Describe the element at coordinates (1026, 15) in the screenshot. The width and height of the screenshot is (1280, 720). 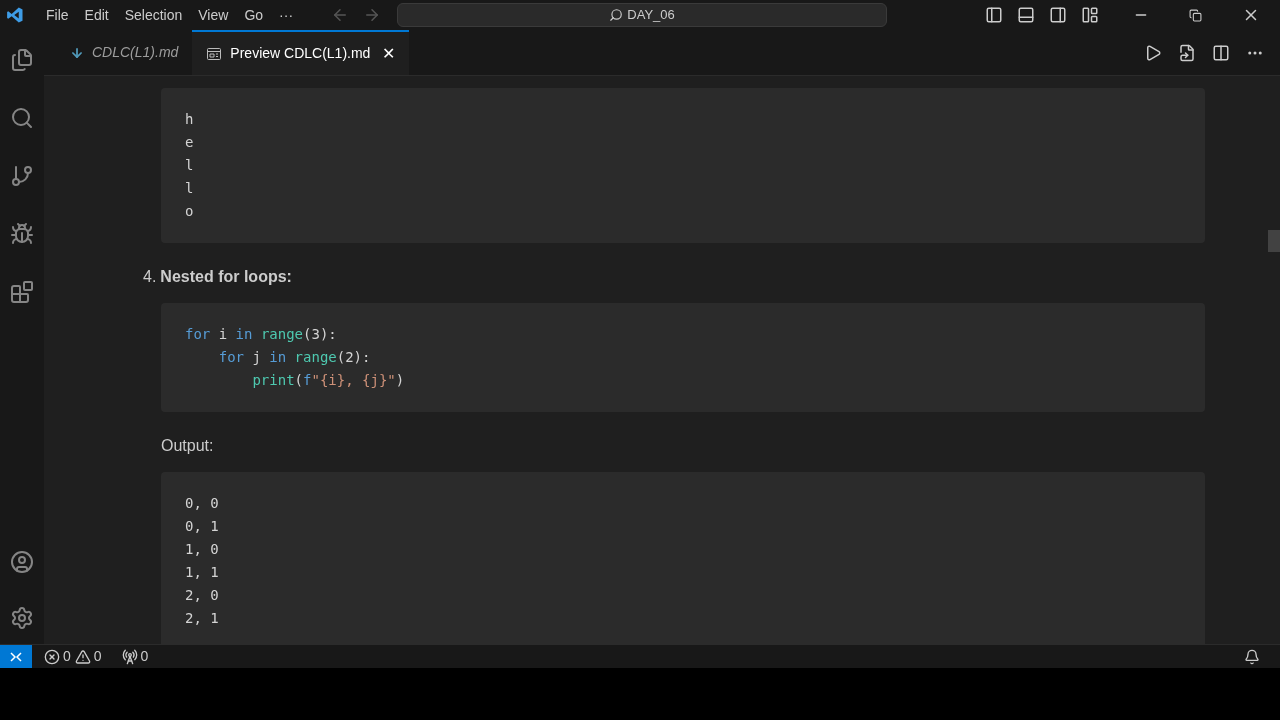
I see `panel-bottom-icon` at that location.